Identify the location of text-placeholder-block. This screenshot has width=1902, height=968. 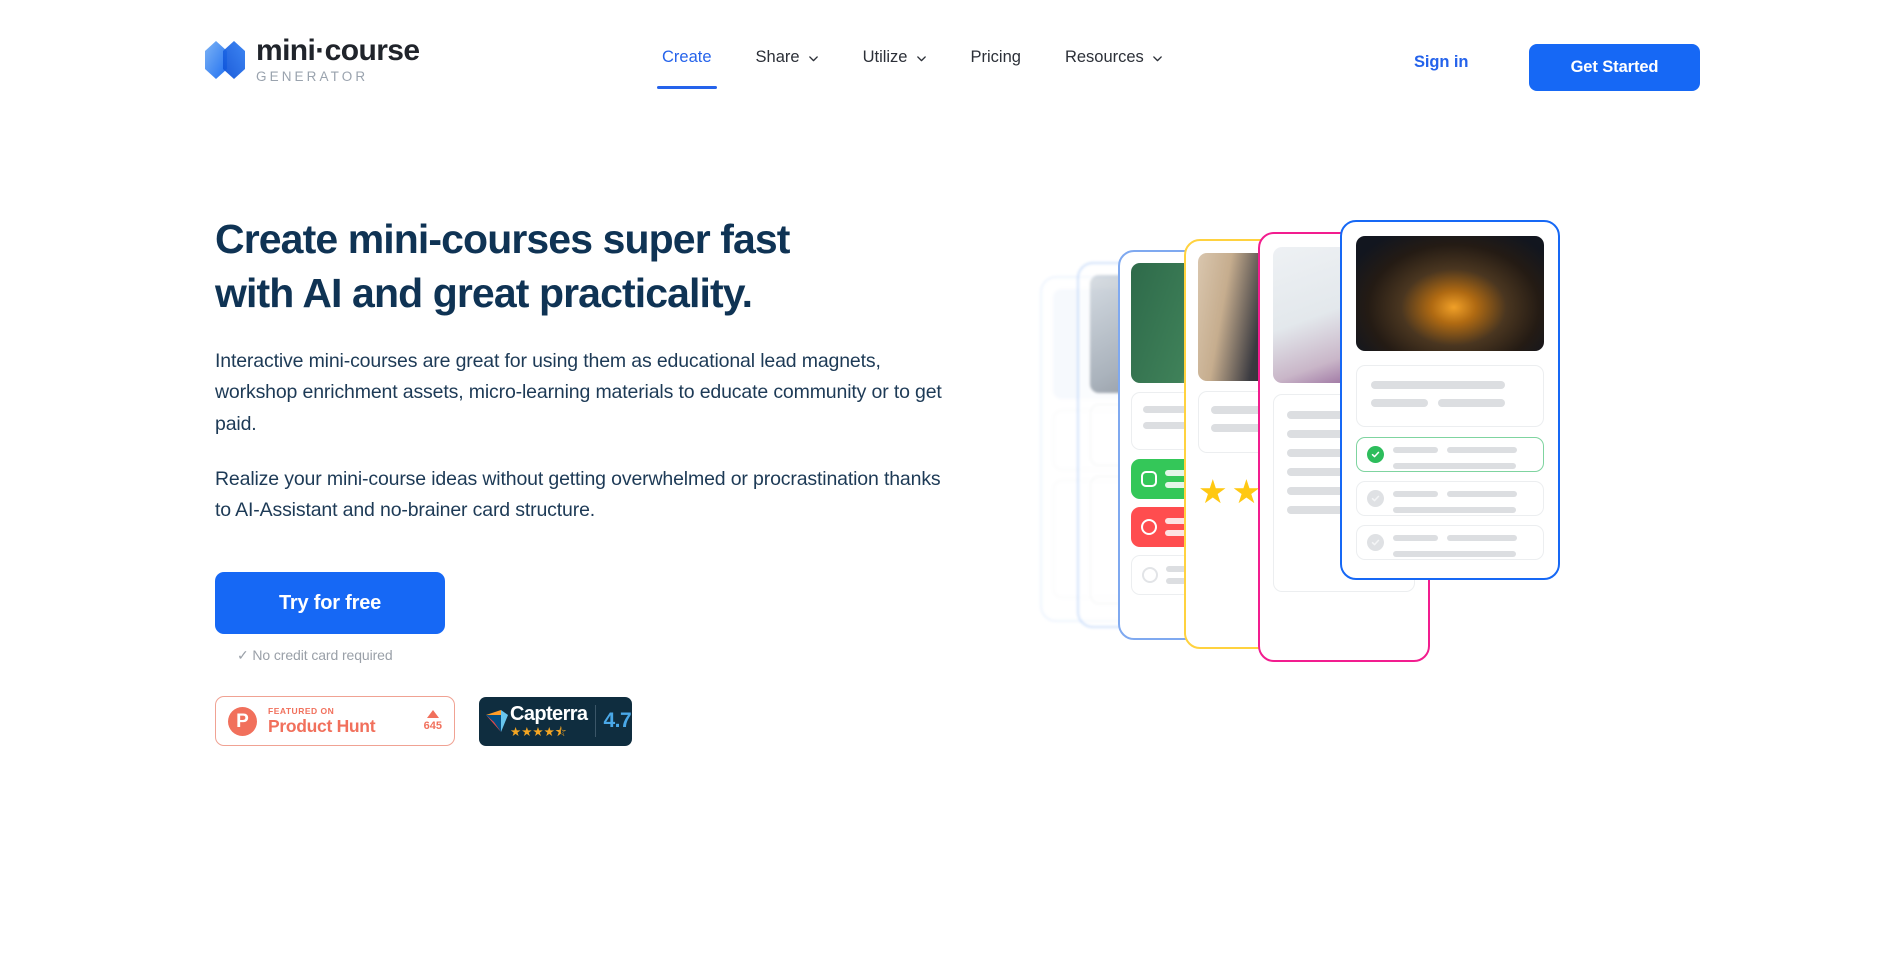
(1450, 396).